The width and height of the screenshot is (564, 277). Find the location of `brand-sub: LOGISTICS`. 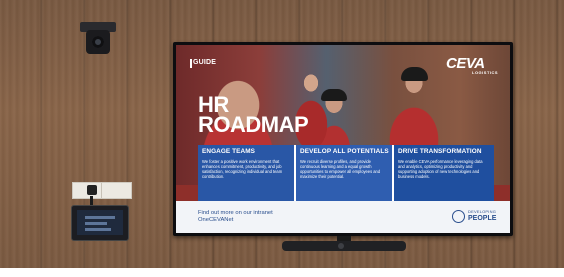

brand-sub: LOGISTICS is located at coordinates (485, 72).